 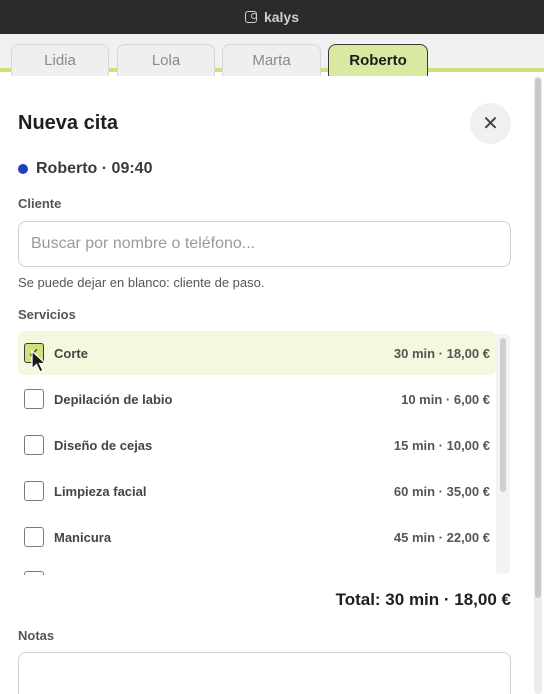 What do you see at coordinates (257, 399) in the screenshot?
I see `service-row-depilacion-labio: Depilación de labio 10 min · 6,00 €` at bounding box center [257, 399].